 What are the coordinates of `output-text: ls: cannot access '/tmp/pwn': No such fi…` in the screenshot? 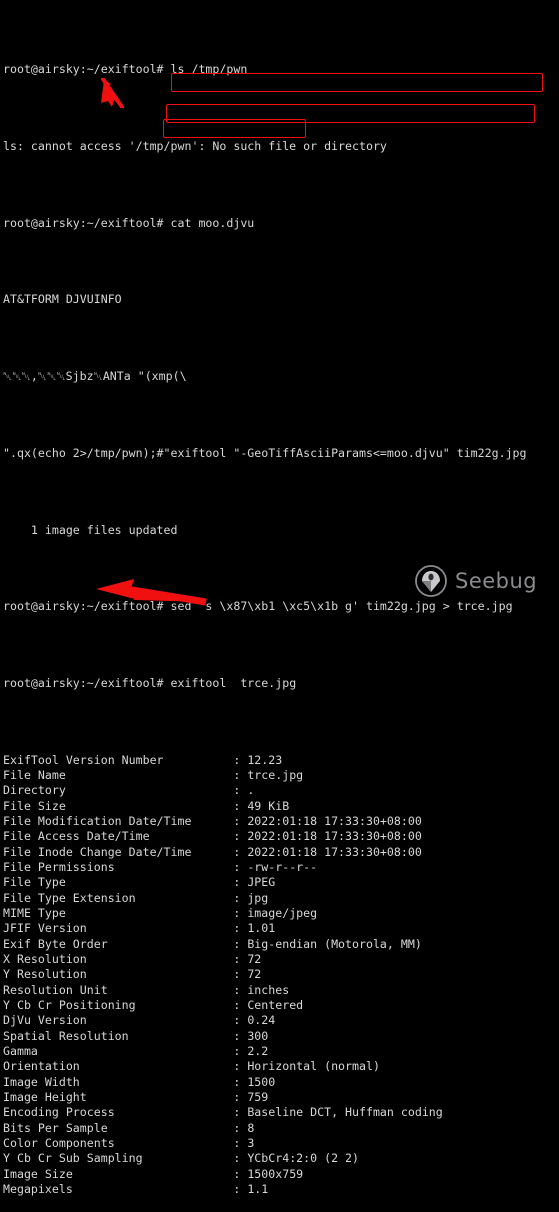 It's located at (195, 146).